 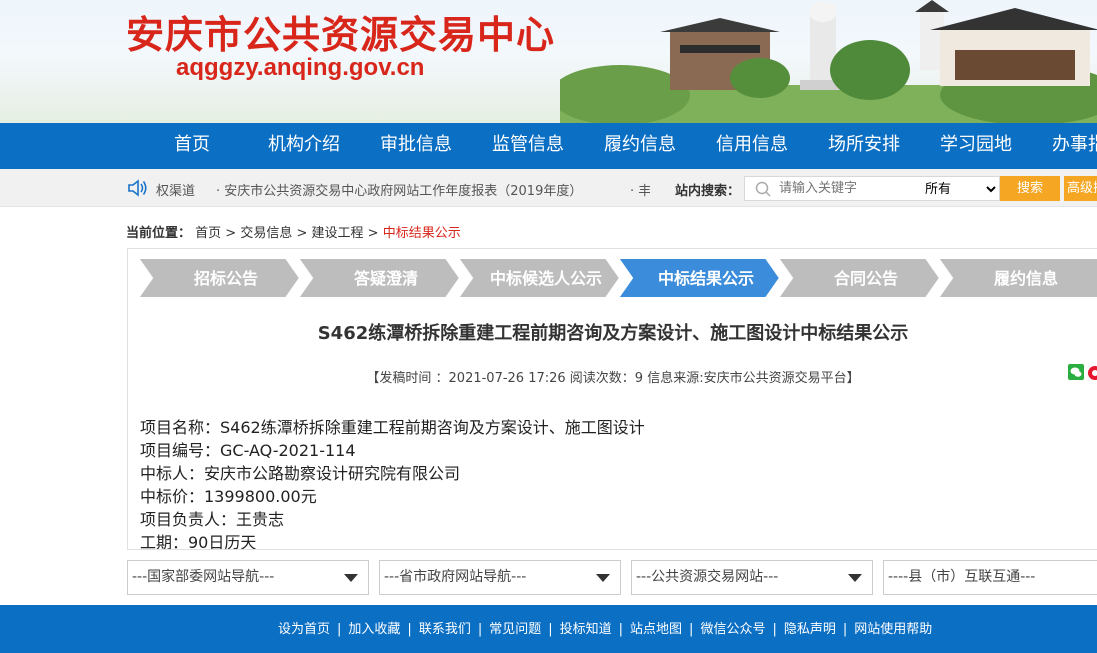 What do you see at coordinates (763, 189) in the screenshot?
I see `search-icon` at bounding box center [763, 189].